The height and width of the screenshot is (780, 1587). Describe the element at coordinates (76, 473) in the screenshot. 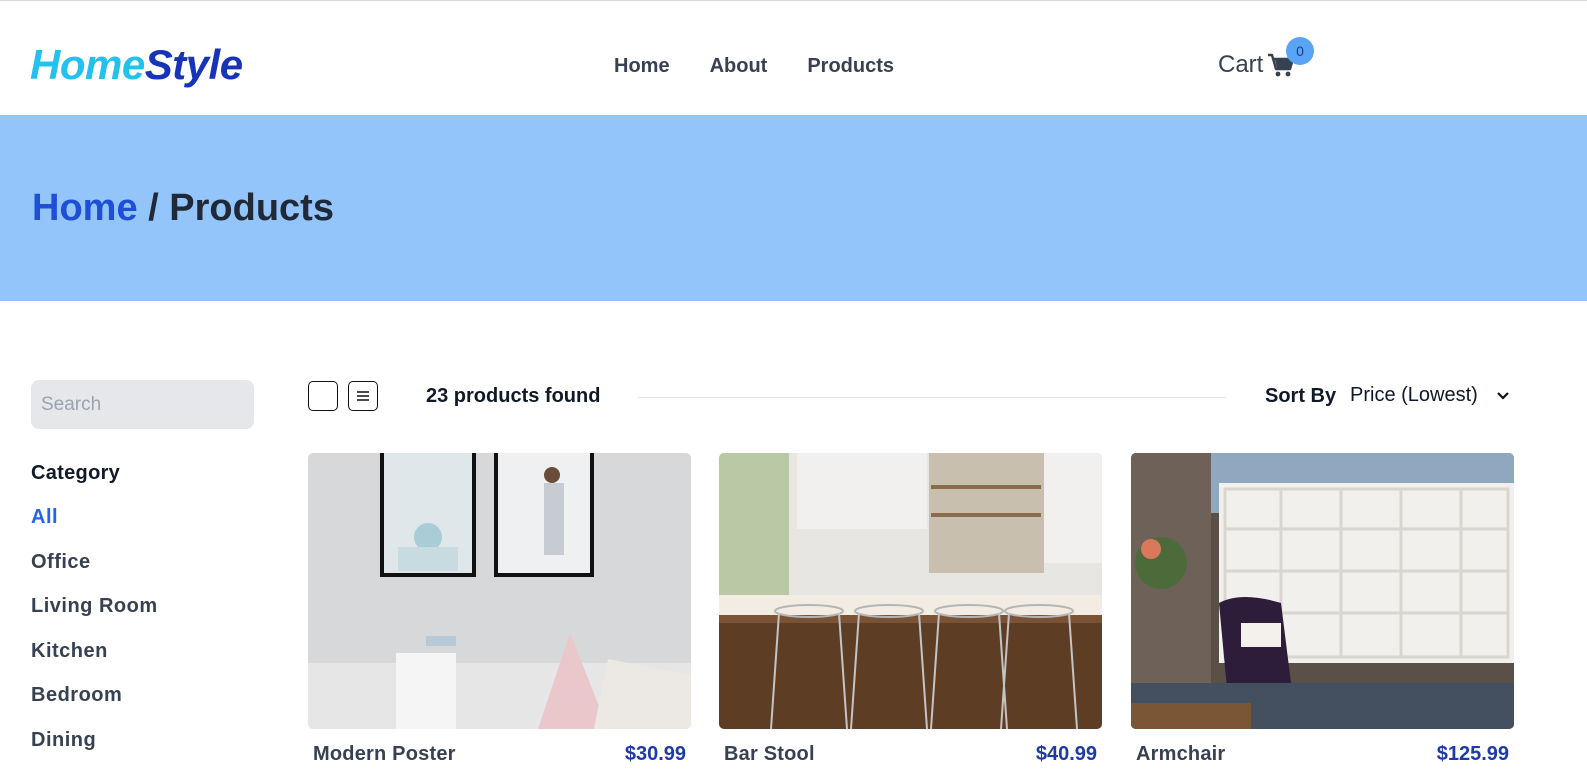

I see `category-title: Category` at that location.